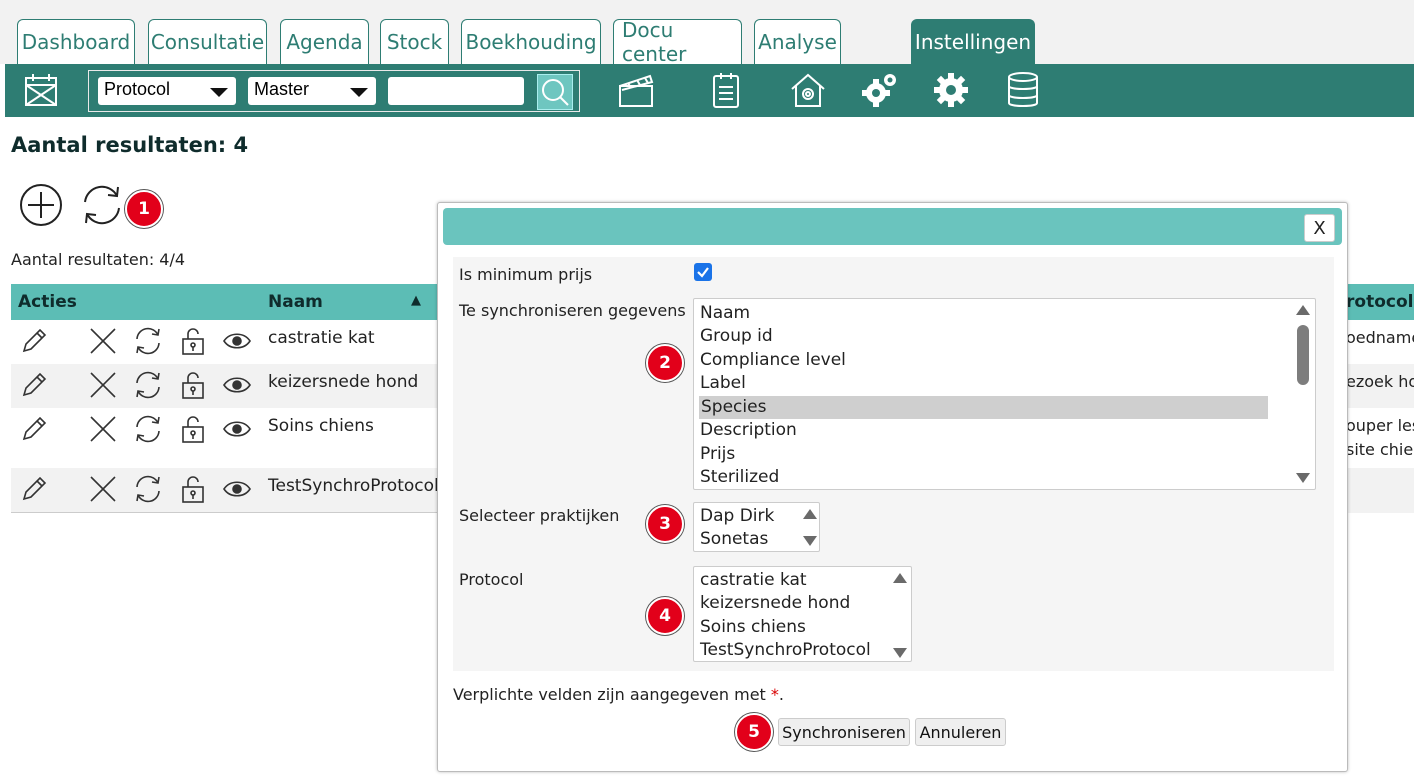  What do you see at coordinates (773, 360) in the screenshot?
I see `list-item: Compliance level` at bounding box center [773, 360].